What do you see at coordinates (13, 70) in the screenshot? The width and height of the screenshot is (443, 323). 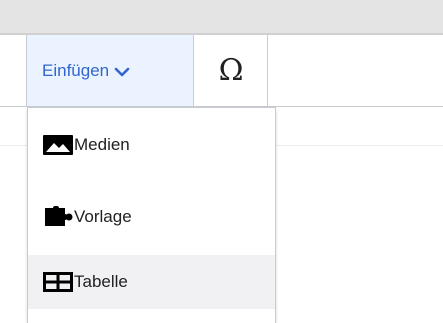 I see `toolbar-left-group` at bounding box center [13, 70].